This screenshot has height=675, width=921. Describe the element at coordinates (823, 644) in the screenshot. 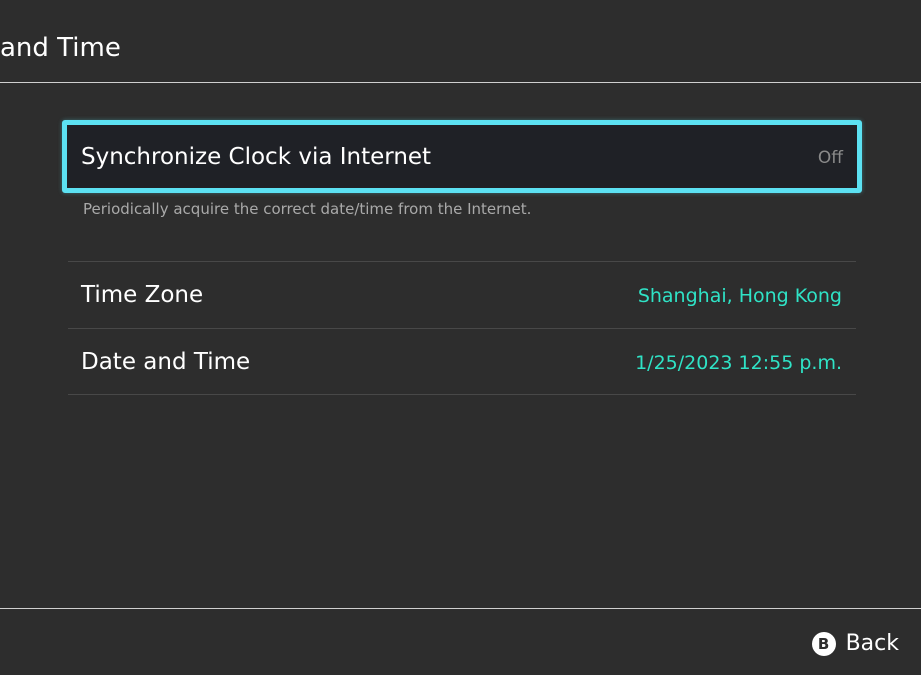

I see `b-button-icon: B` at that location.